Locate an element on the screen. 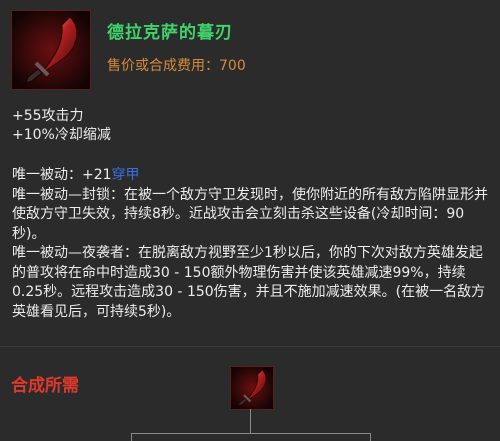 The height and width of the screenshot is (441, 500). armor-pen-link: 穿甲 is located at coordinates (126, 175).